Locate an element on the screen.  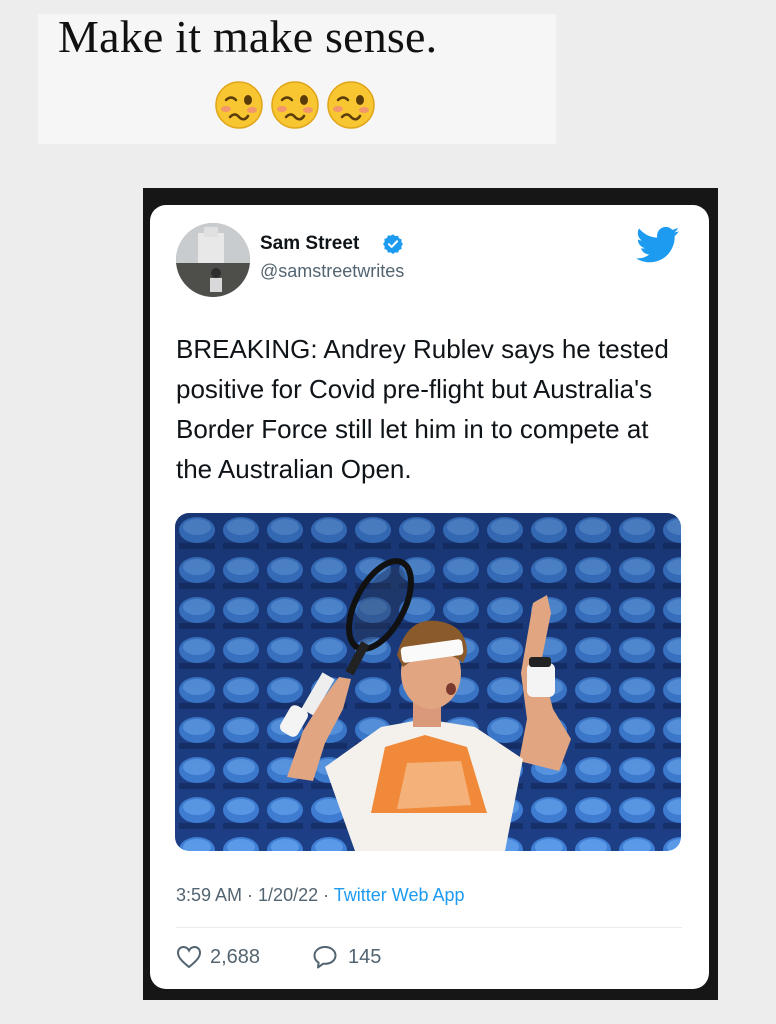
story-caption: Make it make sense. is located at coordinates (248, 36).